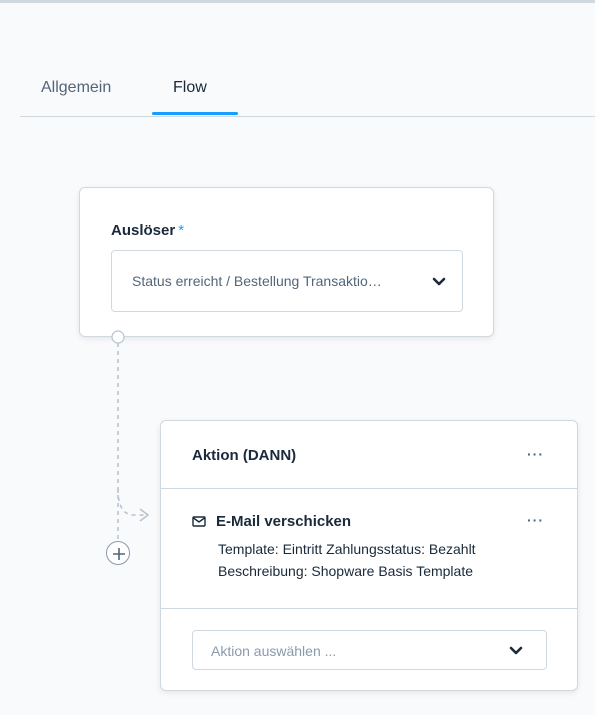 The image size is (595, 715). I want to click on trigger-label: Auslöser *, so click(147, 230).